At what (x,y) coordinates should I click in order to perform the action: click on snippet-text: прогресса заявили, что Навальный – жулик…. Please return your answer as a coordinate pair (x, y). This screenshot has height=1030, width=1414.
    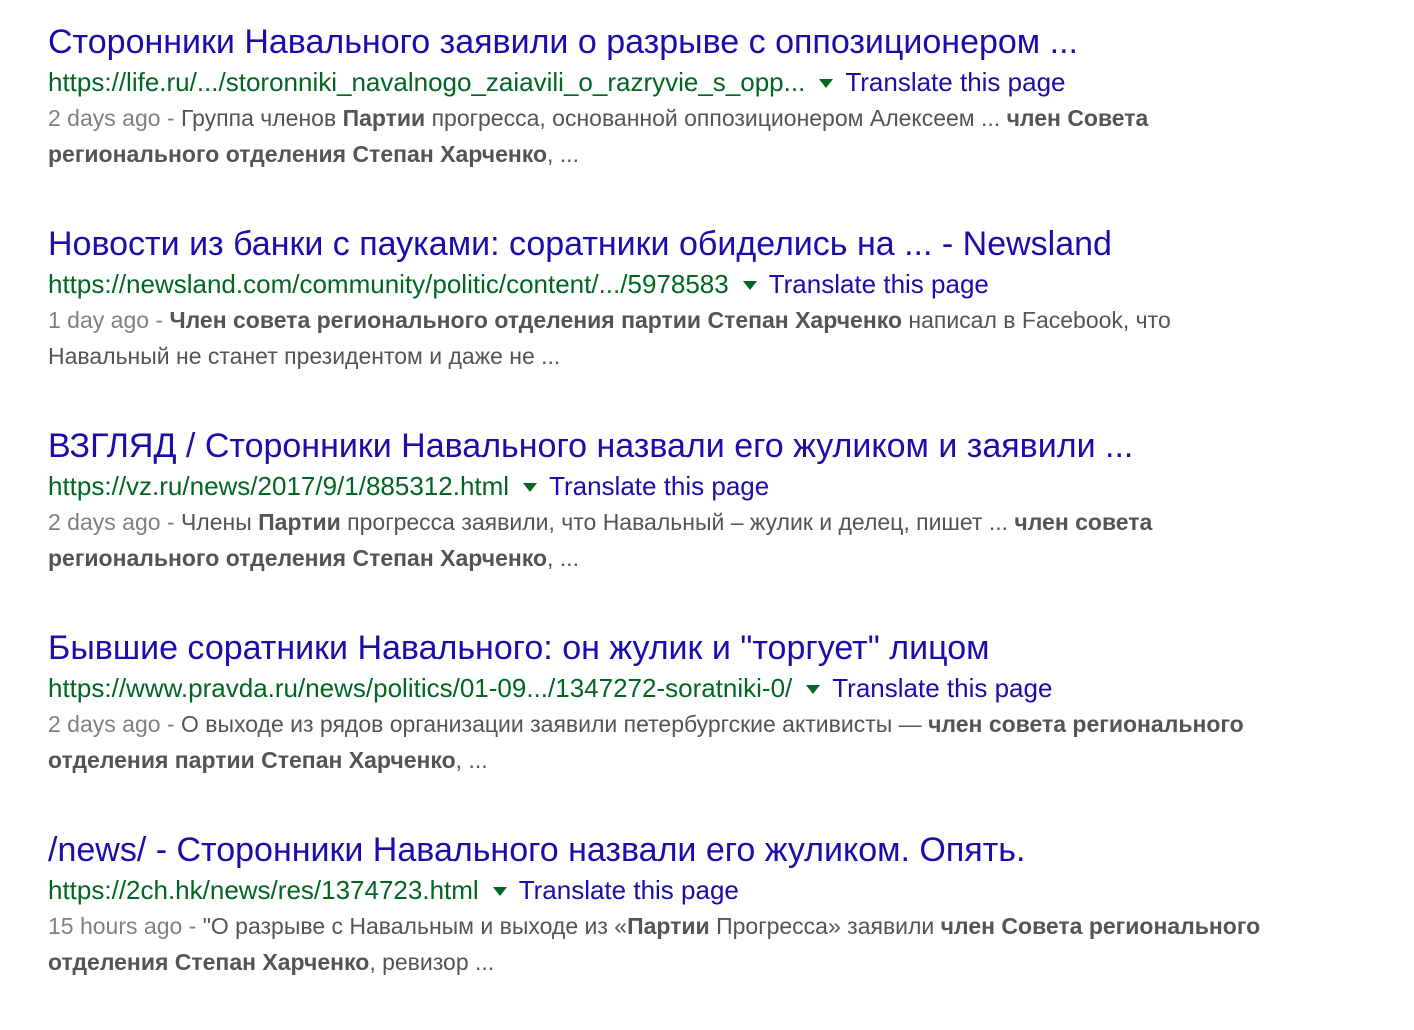
    Looking at the image, I should click on (677, 522).